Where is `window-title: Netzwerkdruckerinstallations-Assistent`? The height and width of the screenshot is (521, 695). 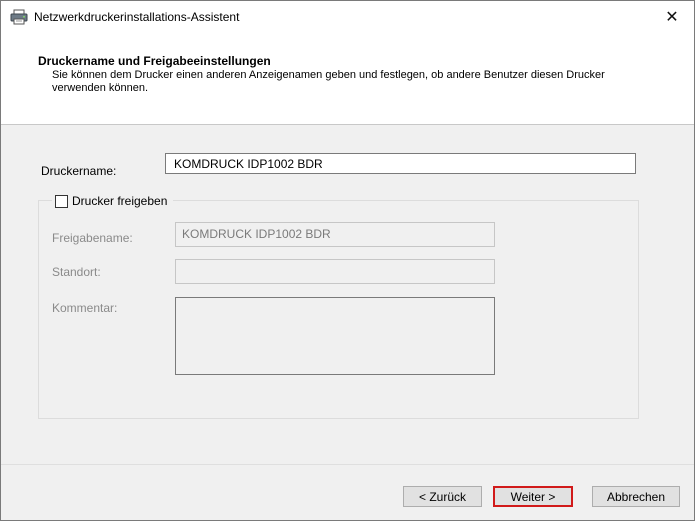
window-title: Netzwerkdruckerinstallations-Assistent is located at coordinates (137, 17).